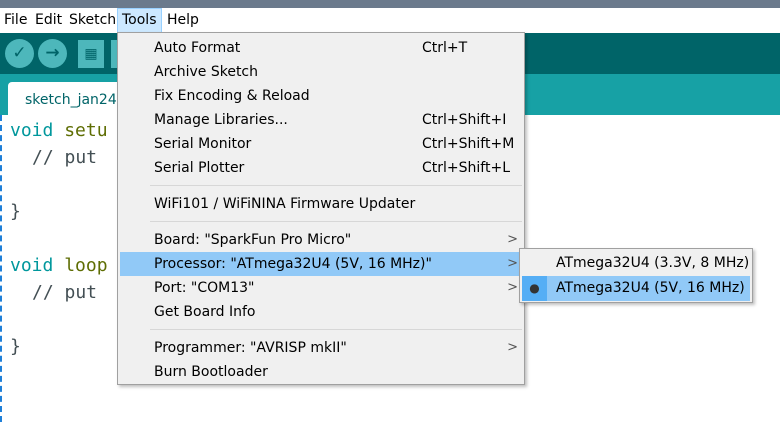  What do you see at coordinates (321, 48) in the screenshot?
I see `menu-item-auto-format: Auto Format Ctrl+T` at bounding box center [321, 48].